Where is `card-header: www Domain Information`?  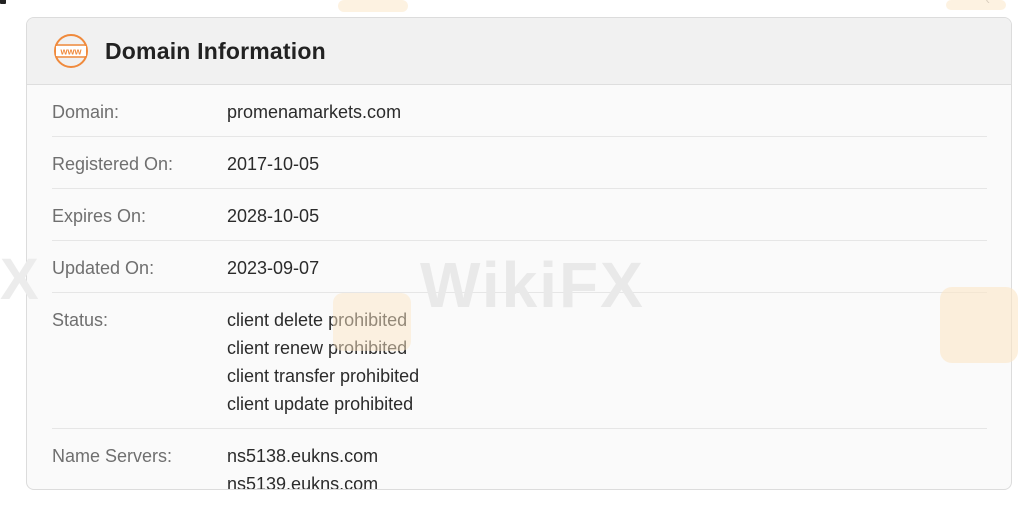
card-header: www Domain Information is located at coordinates (519, 51).